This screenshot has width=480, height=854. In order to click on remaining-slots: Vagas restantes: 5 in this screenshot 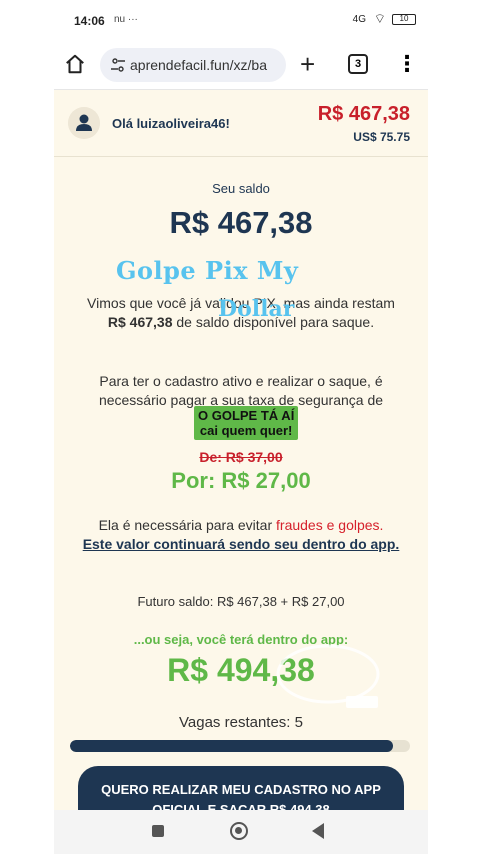, I will do `click(241, 722)`.